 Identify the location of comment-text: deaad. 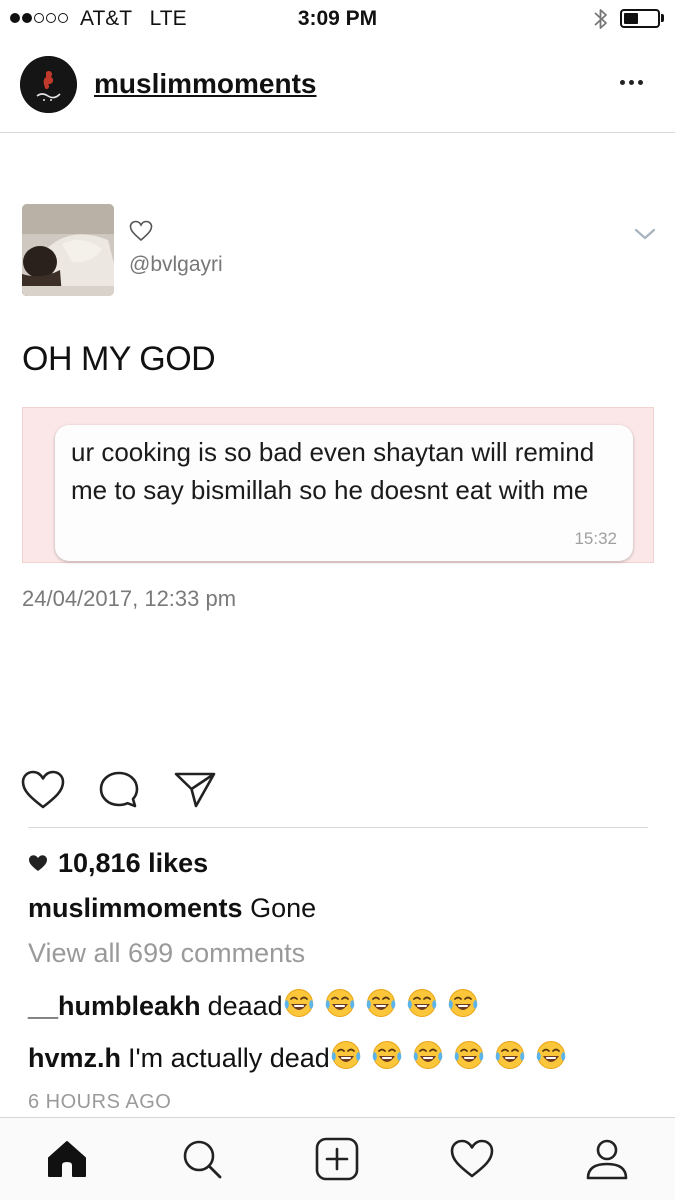
(245, 1006).